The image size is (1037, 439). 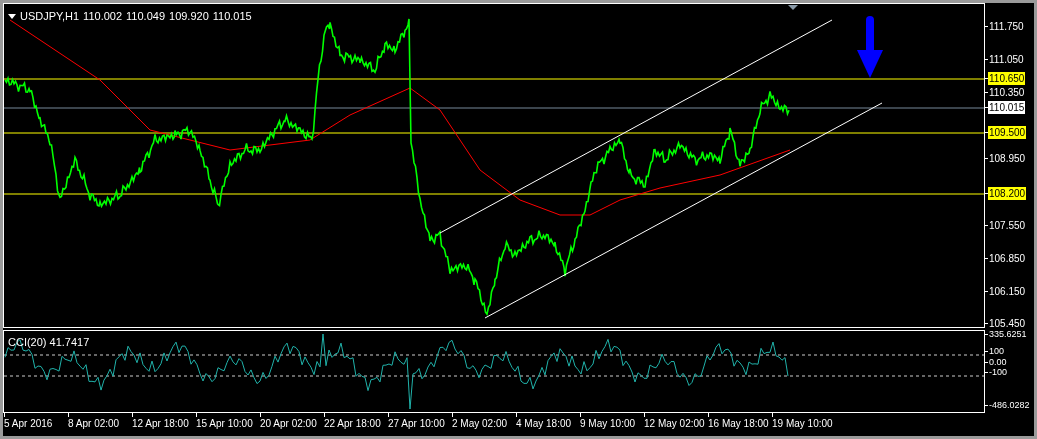 I want to click on indicator-scale-label: -100, so click(x=997, y=372).